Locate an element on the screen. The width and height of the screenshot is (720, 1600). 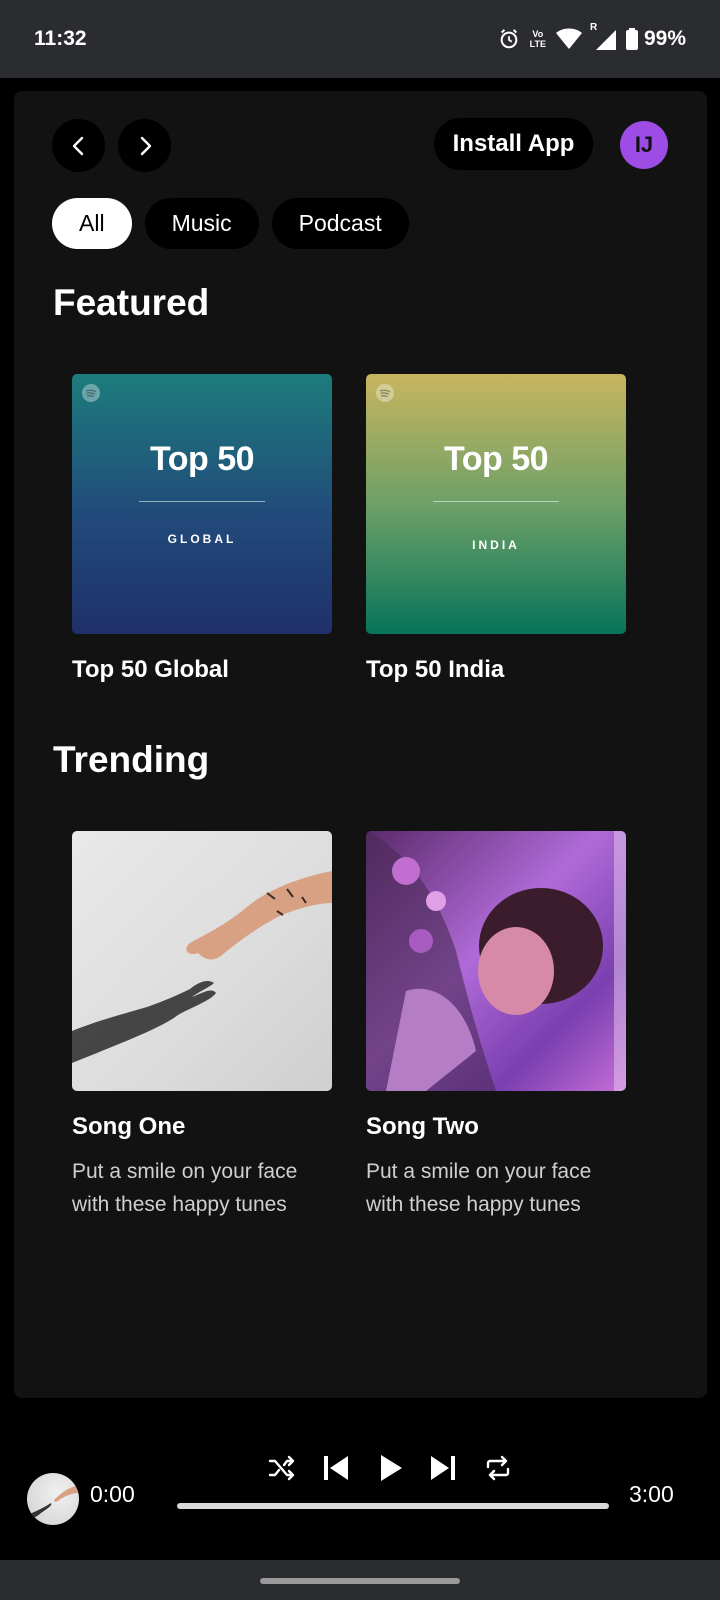
card-title: Song One is located at coordinates (129, 1126).